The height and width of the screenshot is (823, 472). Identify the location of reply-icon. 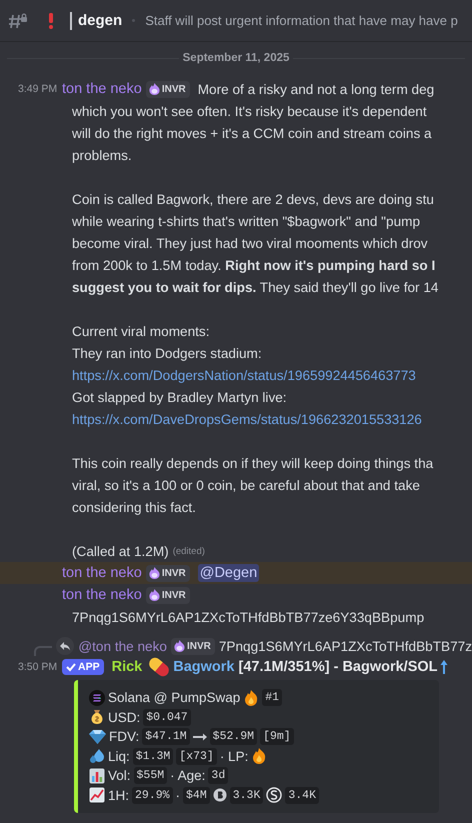
(65, 646).